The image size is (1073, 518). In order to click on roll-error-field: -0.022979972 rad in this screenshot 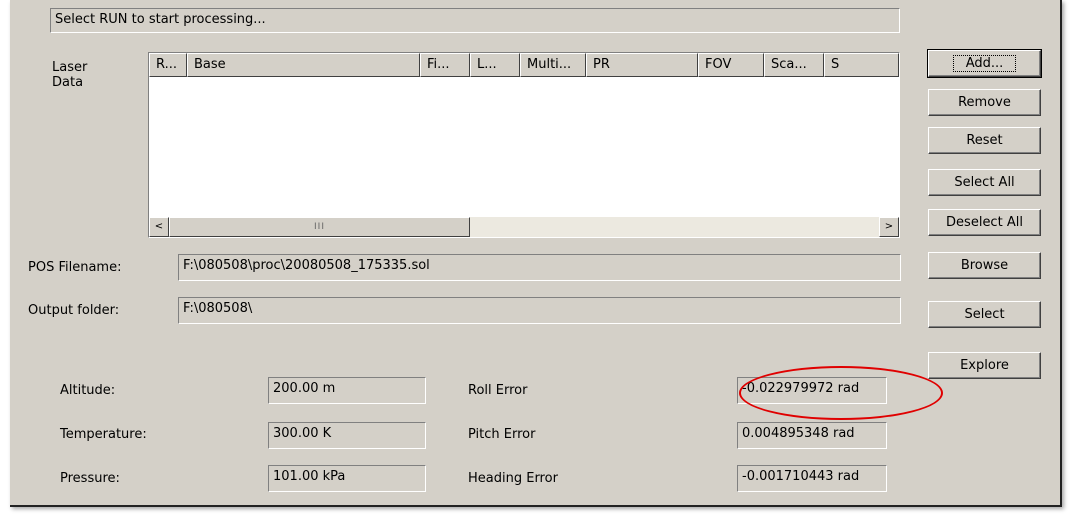, I will do `click(812, 390)`.